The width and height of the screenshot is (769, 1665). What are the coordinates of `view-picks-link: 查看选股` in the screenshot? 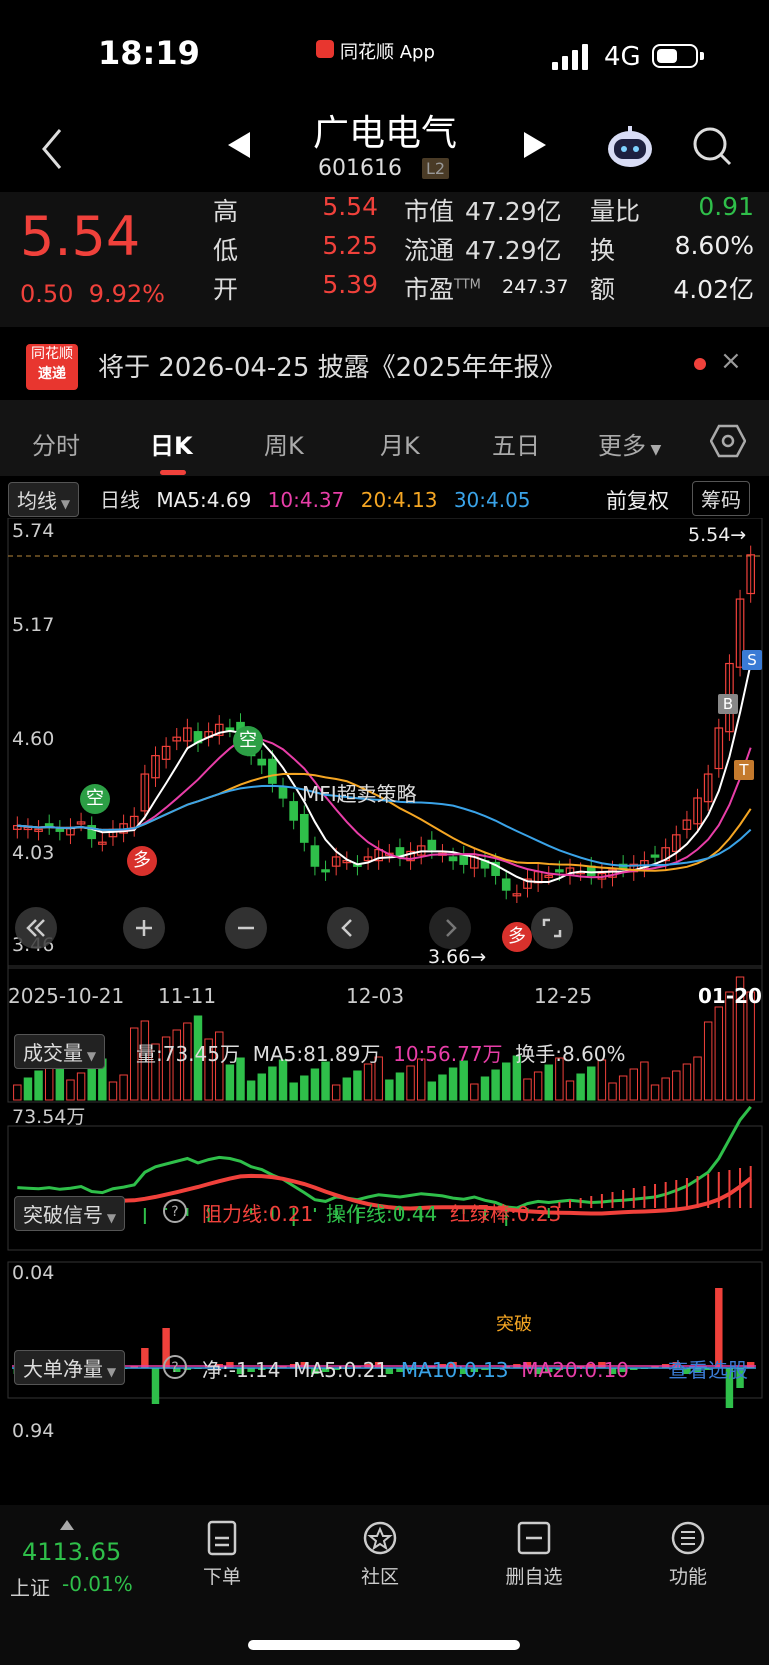 It's located at (708, 1368).